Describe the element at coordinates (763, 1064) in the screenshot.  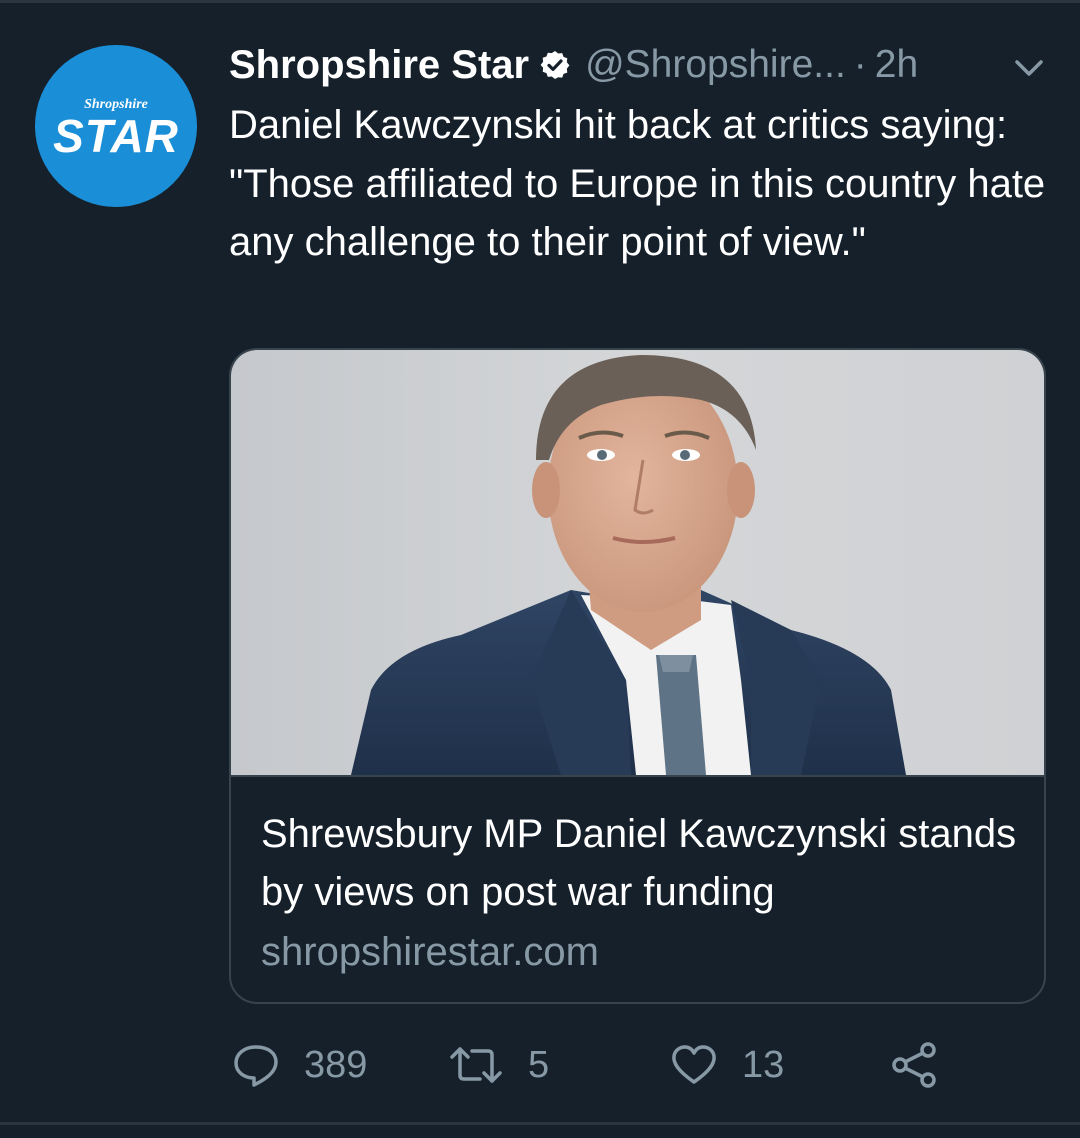
I see `like-count: 13` at that location.